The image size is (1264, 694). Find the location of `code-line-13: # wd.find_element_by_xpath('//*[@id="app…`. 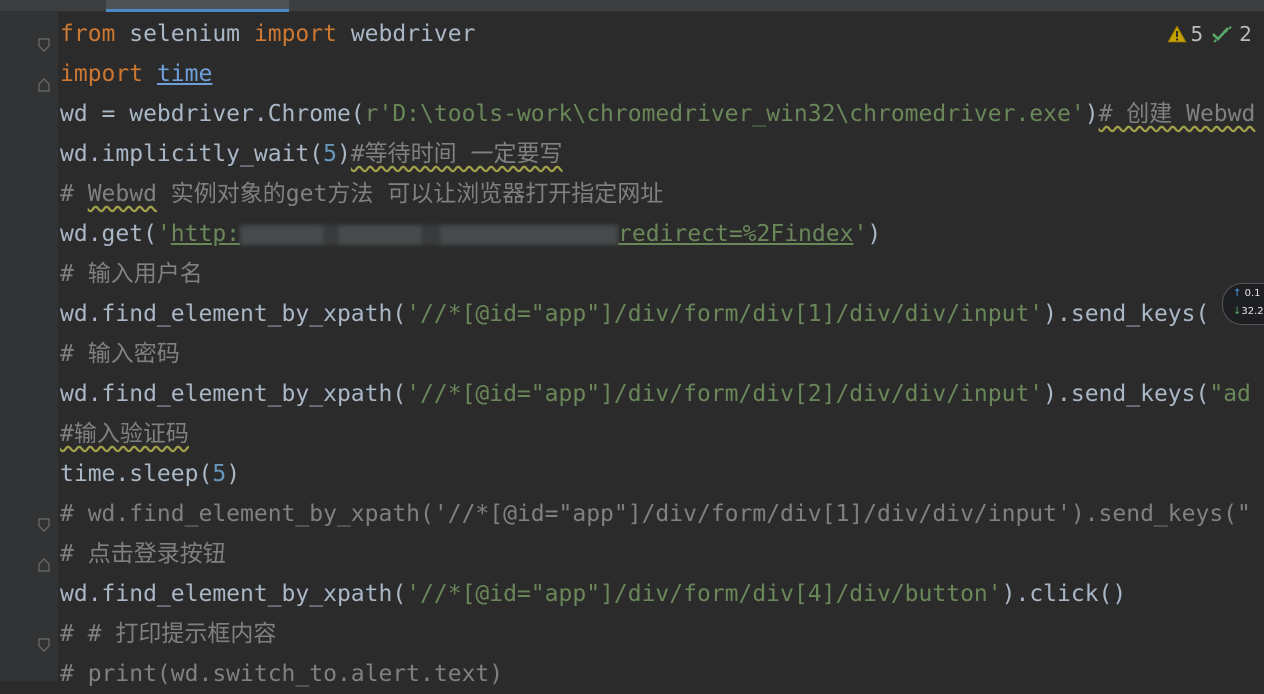

code-line-13: # wd.find_element_by_xpath('//*[@id="app… is located at coordinates (655, 514).